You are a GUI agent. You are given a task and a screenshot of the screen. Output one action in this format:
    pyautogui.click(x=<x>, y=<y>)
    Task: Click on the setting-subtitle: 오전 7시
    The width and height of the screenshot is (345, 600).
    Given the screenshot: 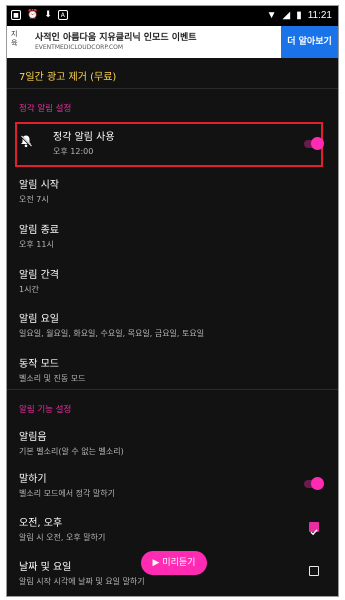 What is the action you would take?
    pyautogui.click(x=34, y=199)
    